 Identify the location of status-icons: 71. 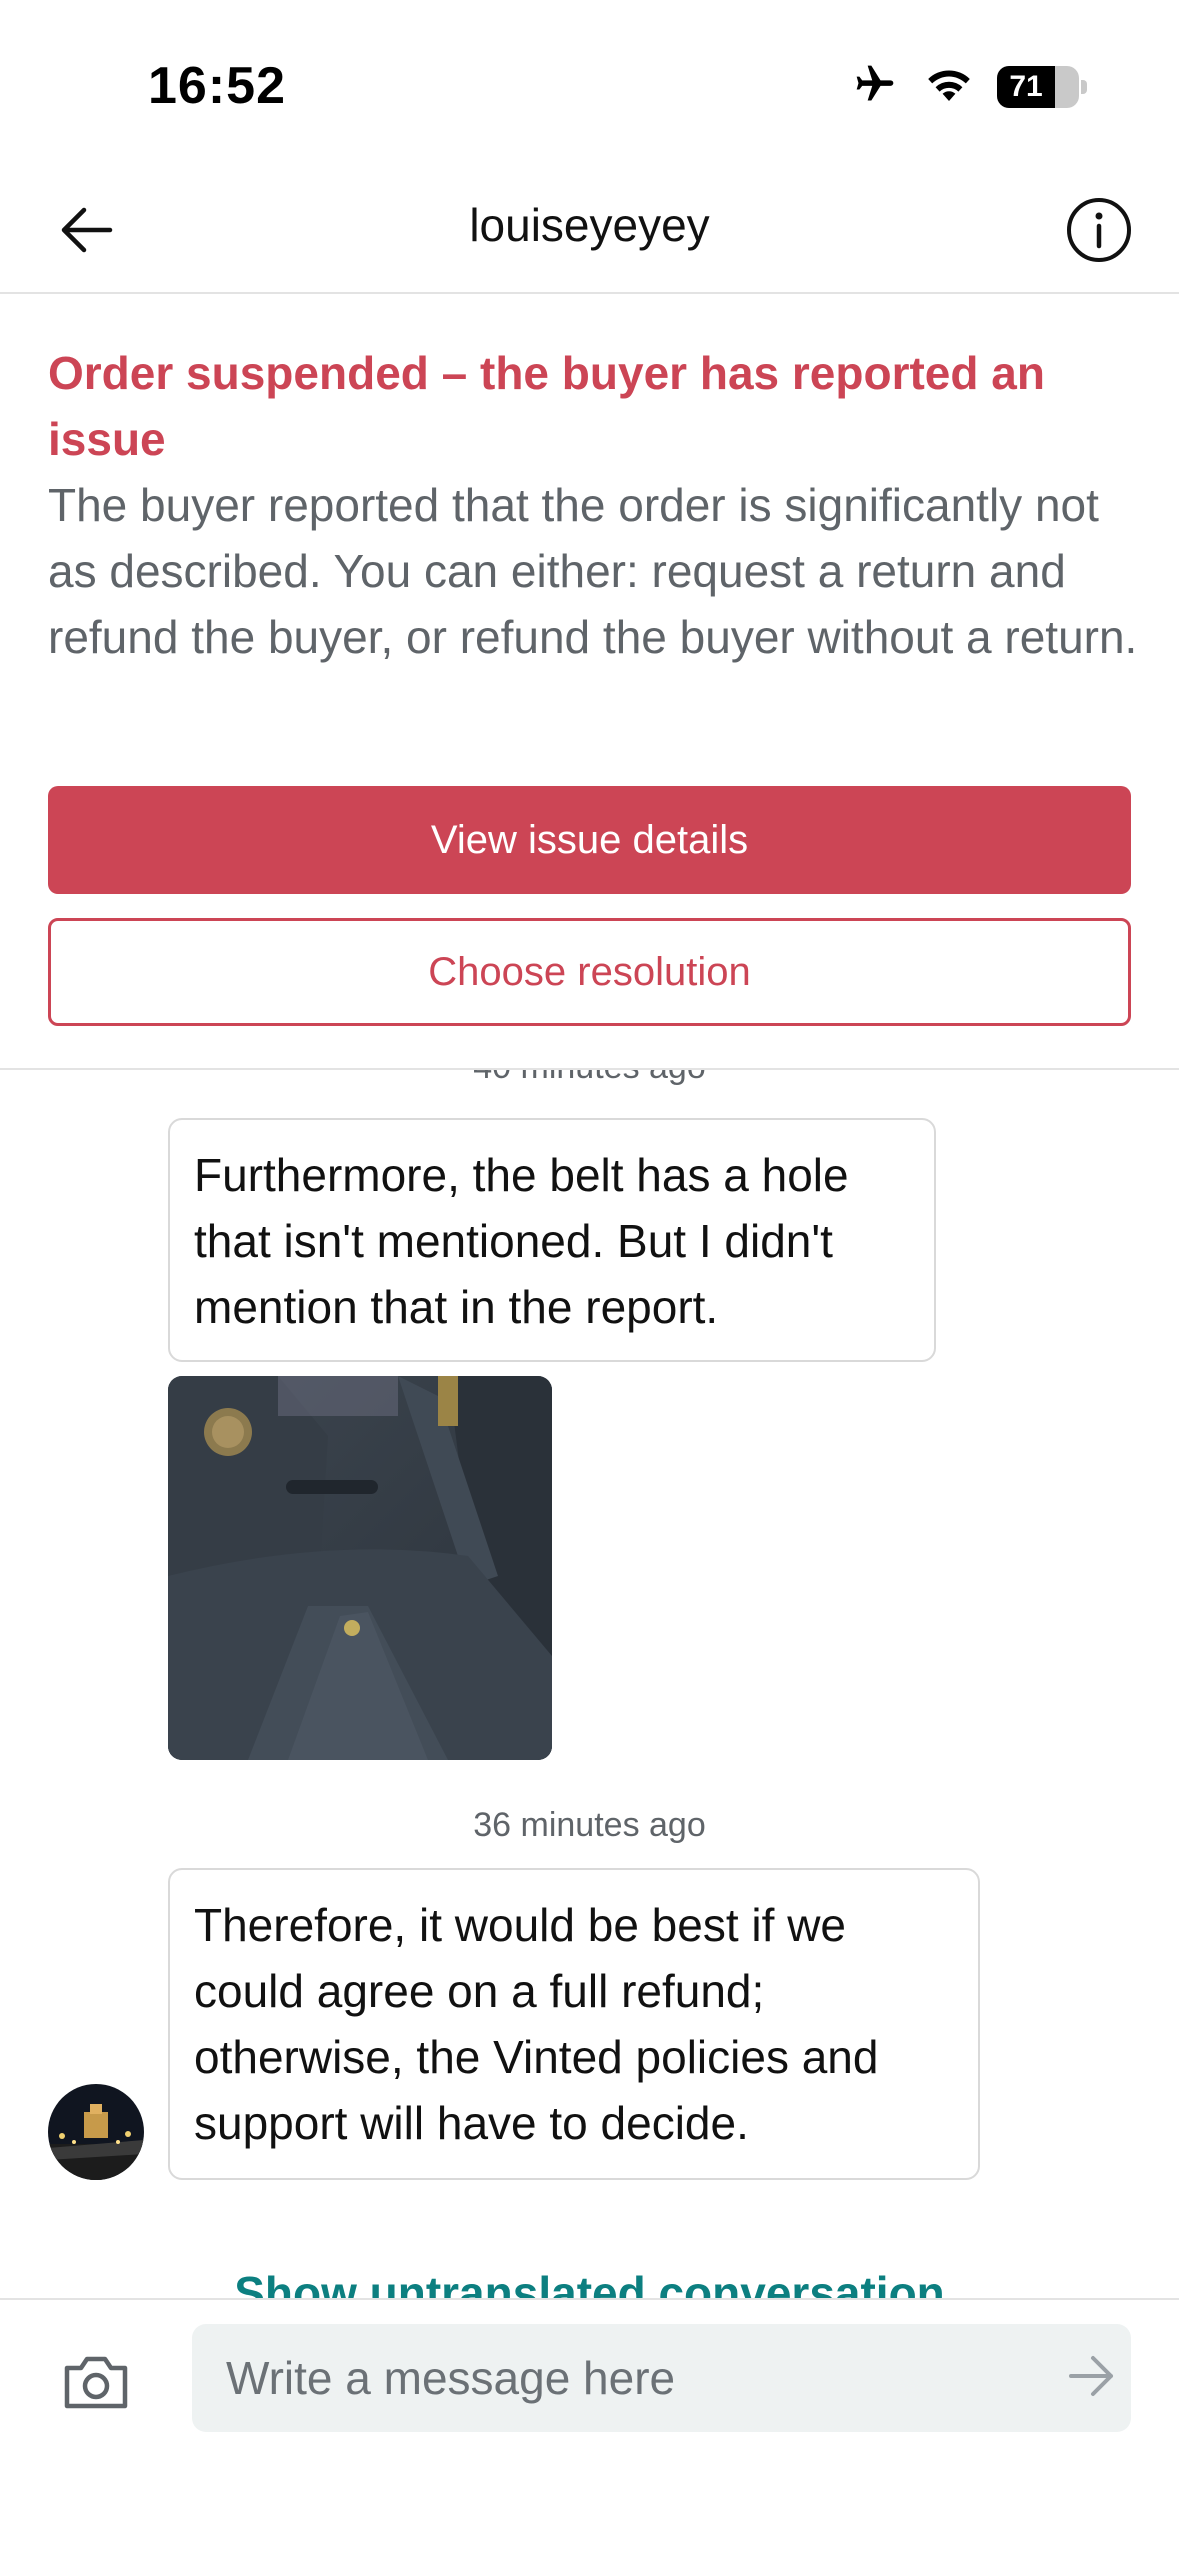
(968, 86).